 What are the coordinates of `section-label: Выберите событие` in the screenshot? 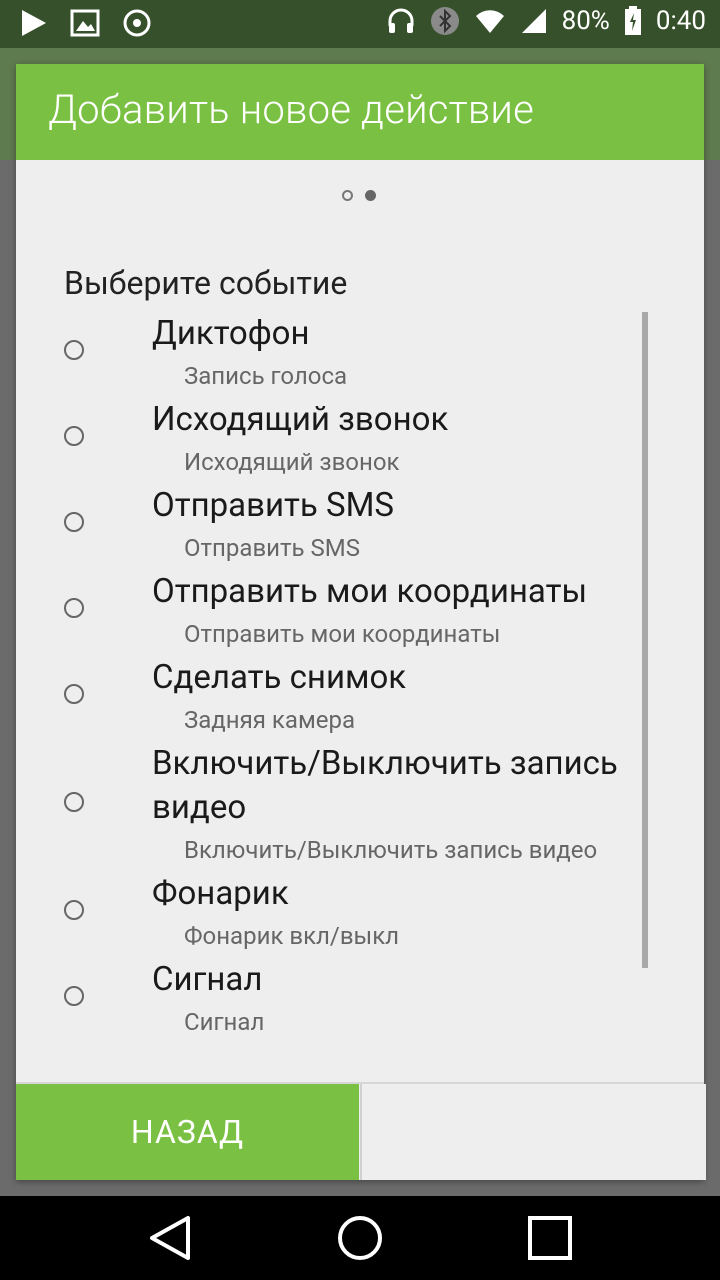 It's located at (206, 283).